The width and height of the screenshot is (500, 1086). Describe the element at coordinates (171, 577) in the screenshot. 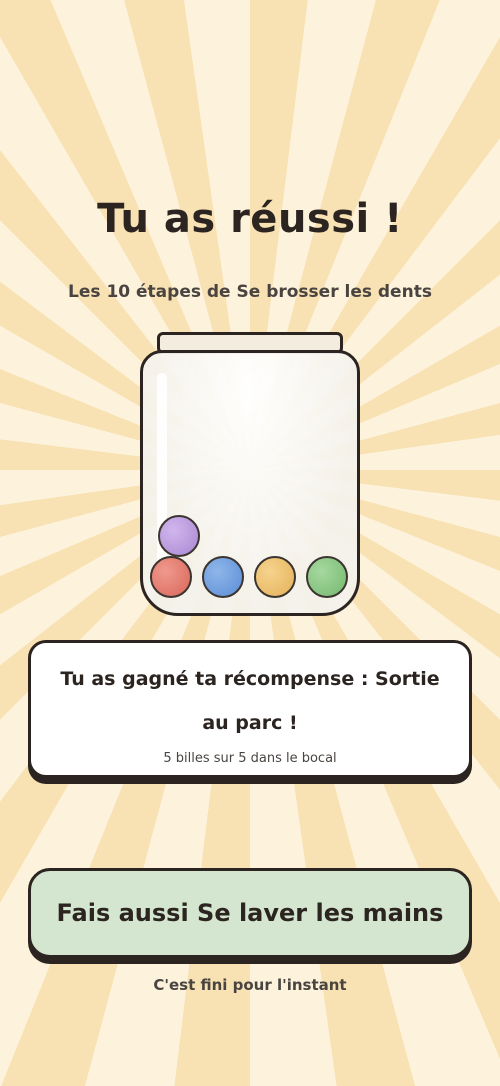

I see `marble-red` at that location.